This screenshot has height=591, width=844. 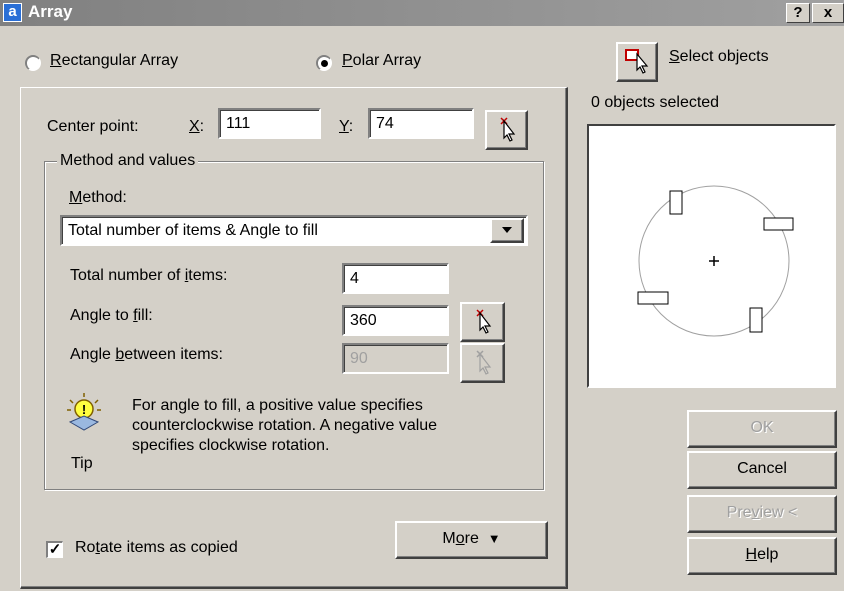 I want to click on method-values-title: Method and values, so click(x=128, y=161).